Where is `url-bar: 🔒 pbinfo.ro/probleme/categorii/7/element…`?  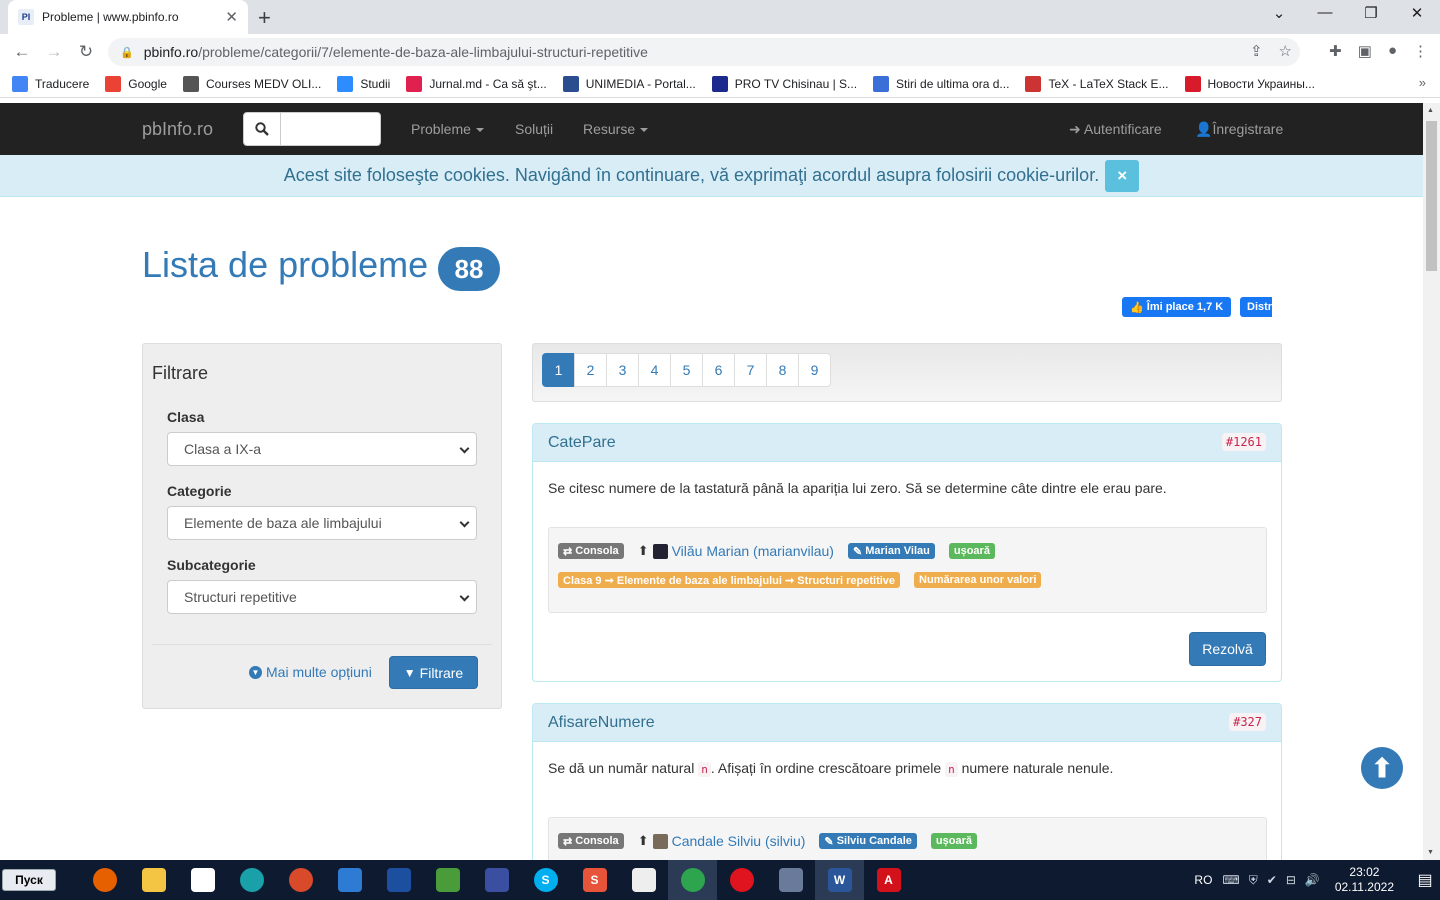
url-bar: 🔒 pbinfo.ro/probleme/categorii/7/element… is located at coordinates (704, 52).